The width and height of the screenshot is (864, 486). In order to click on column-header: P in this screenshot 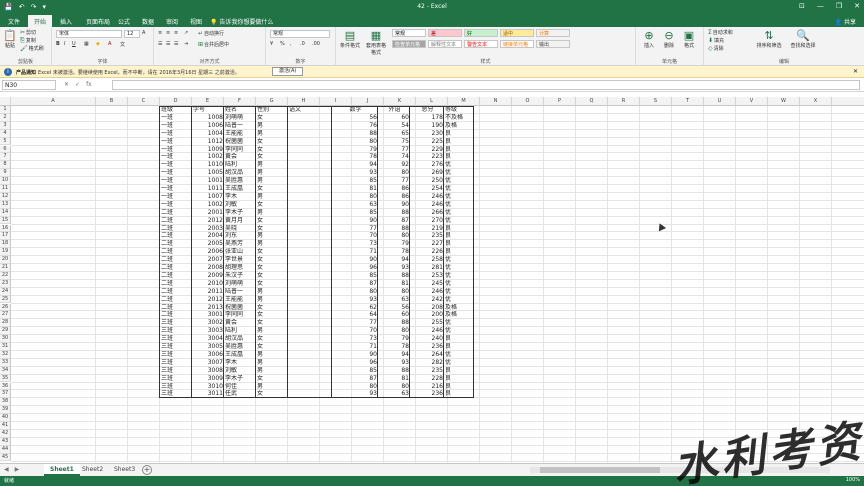, I will do `click(560, 101)`.